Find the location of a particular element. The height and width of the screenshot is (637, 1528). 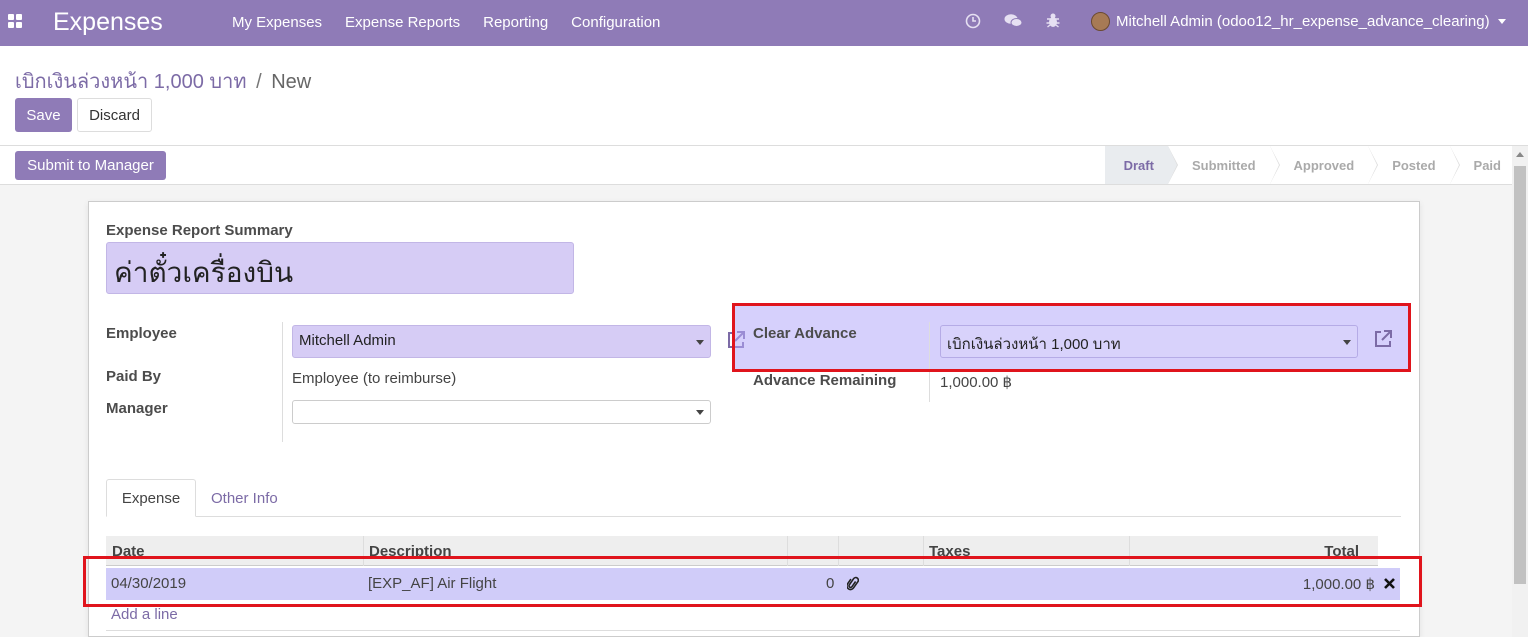

stage-posted: Posted is located at coordinates (1414, 165).